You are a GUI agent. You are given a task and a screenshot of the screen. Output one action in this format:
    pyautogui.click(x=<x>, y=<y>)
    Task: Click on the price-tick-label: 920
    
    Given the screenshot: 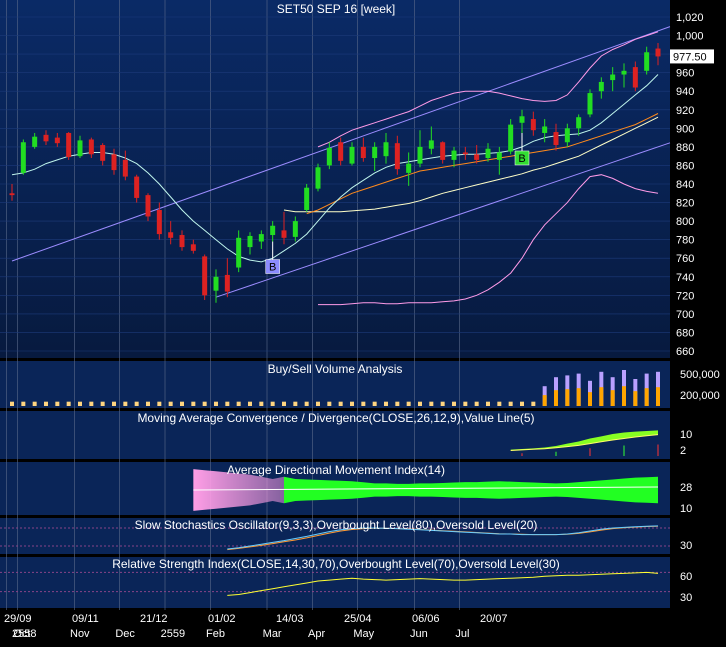 What is the action you would take?
    pyautogui.click(x=685, y=111)
    